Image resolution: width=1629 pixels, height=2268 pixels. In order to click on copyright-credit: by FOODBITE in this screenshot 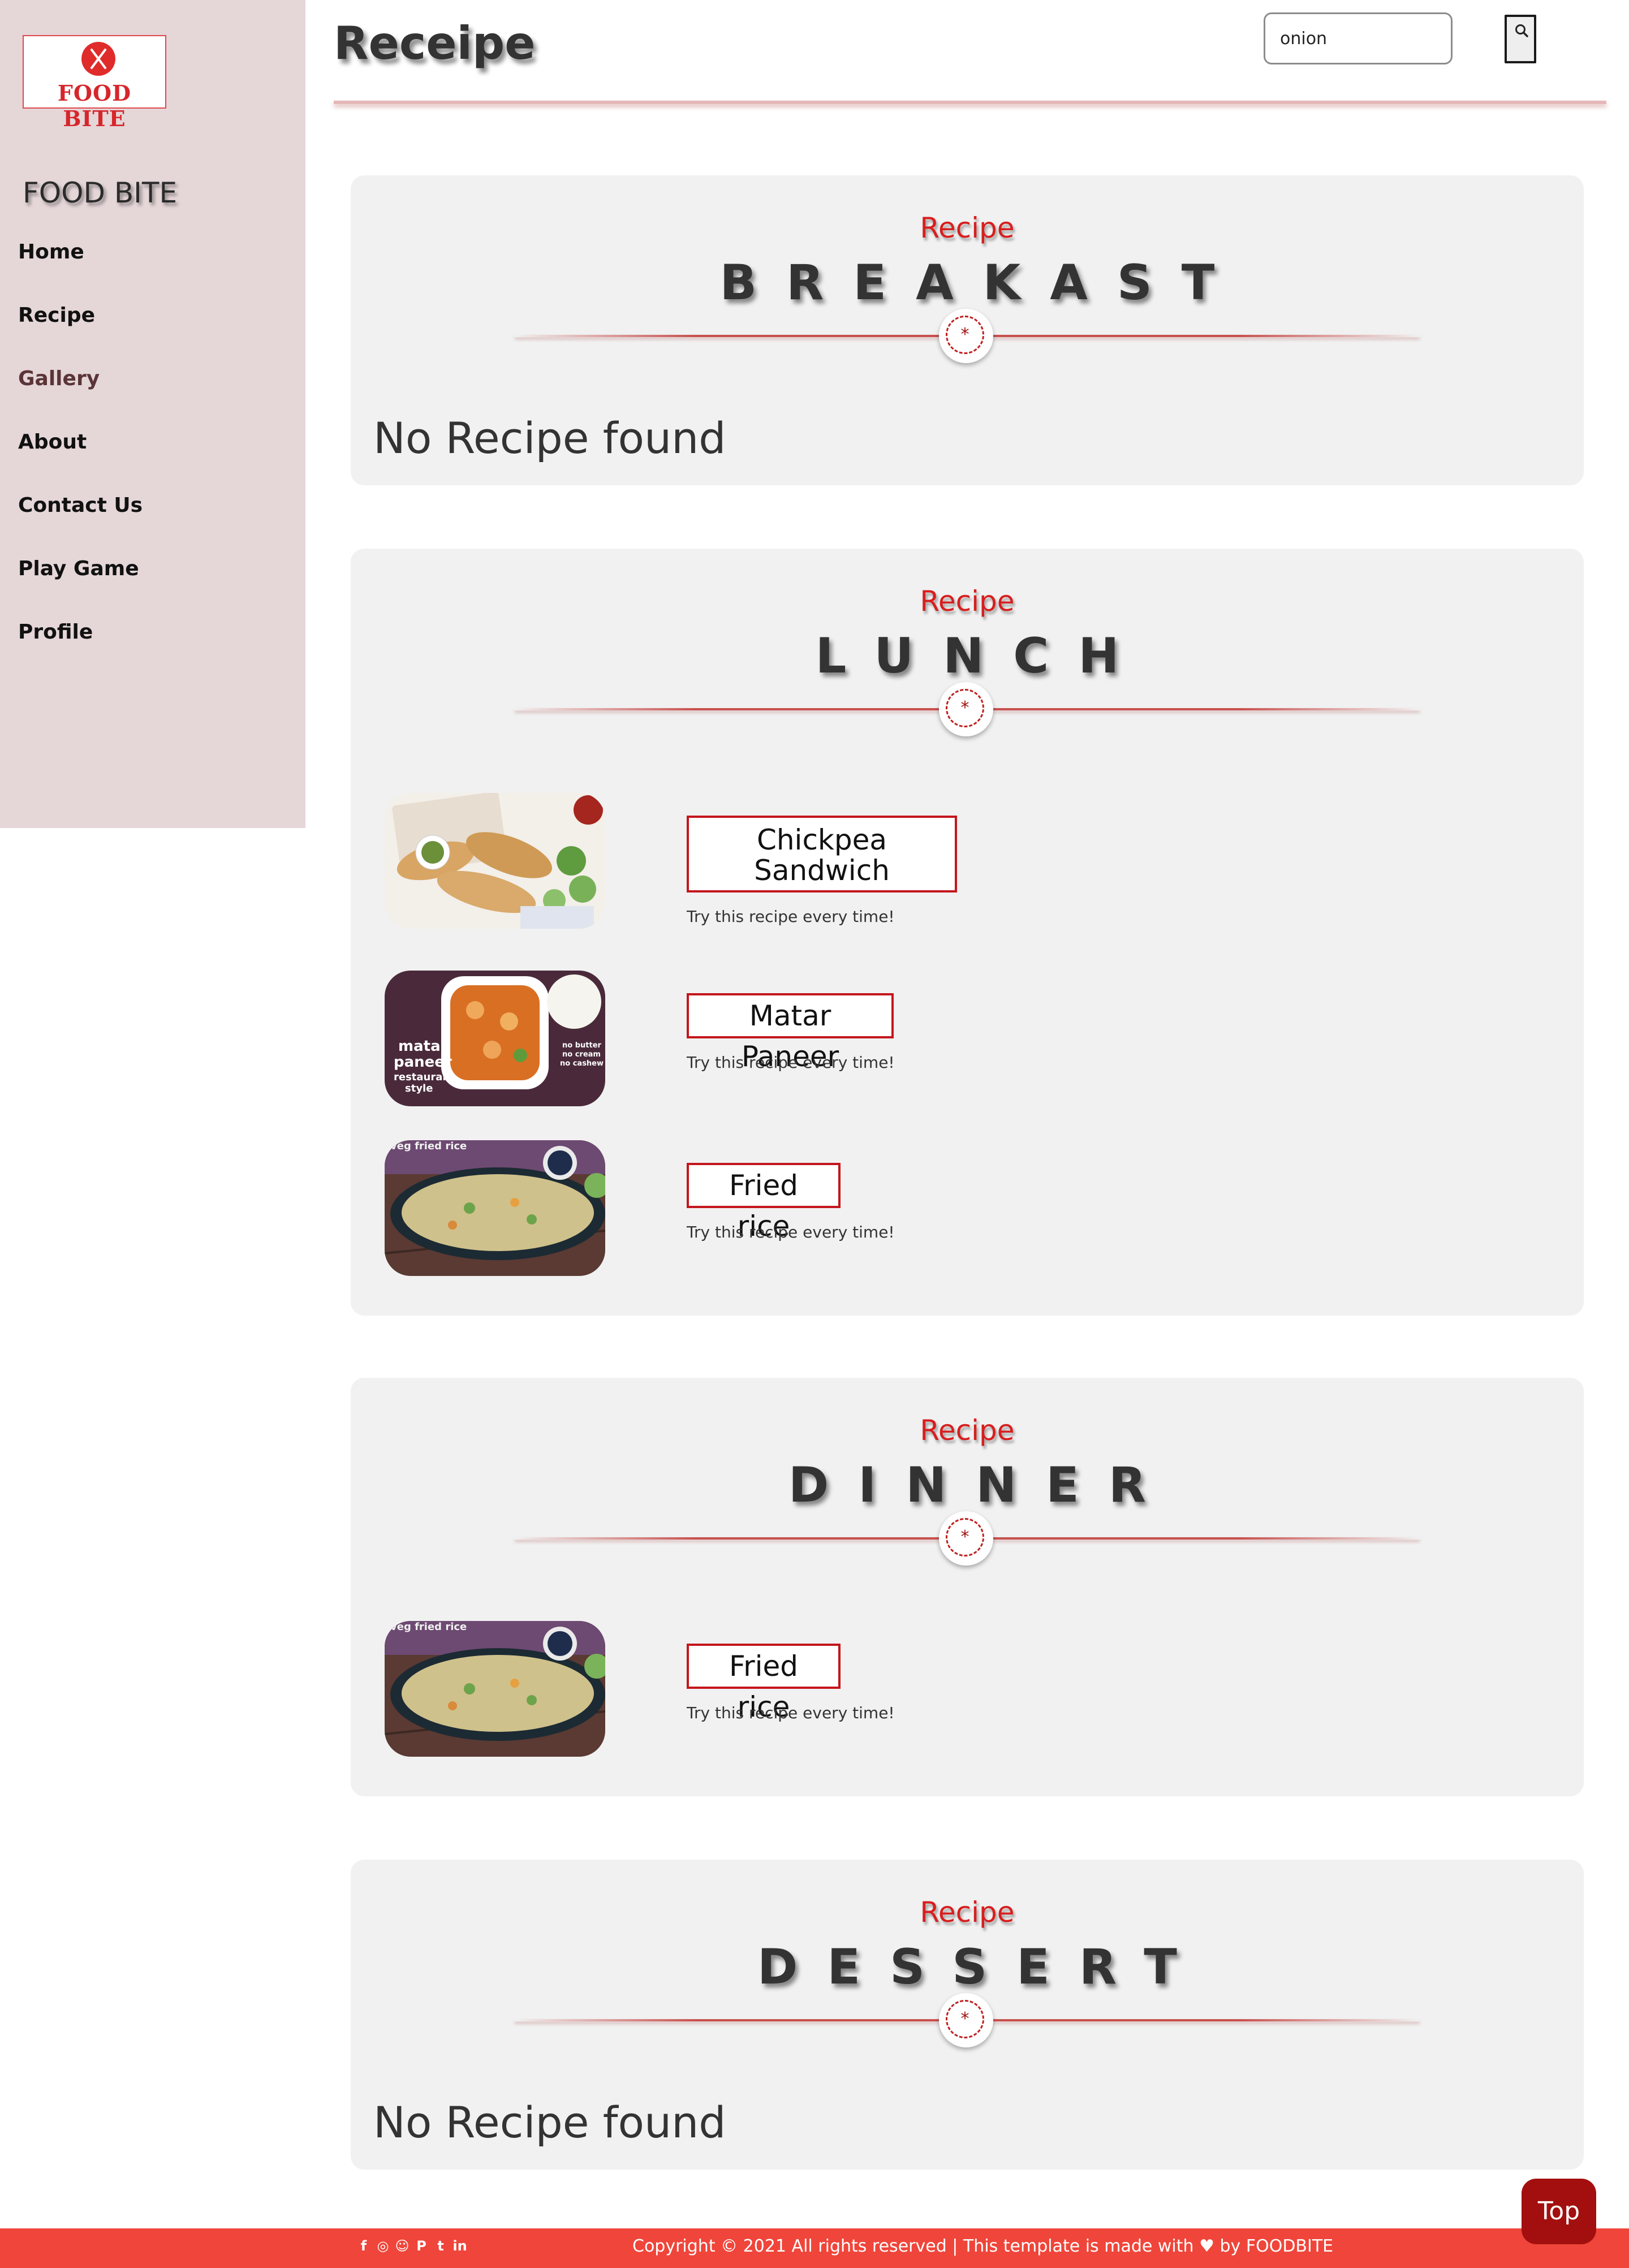, I will do `click(1276, 2246)`.